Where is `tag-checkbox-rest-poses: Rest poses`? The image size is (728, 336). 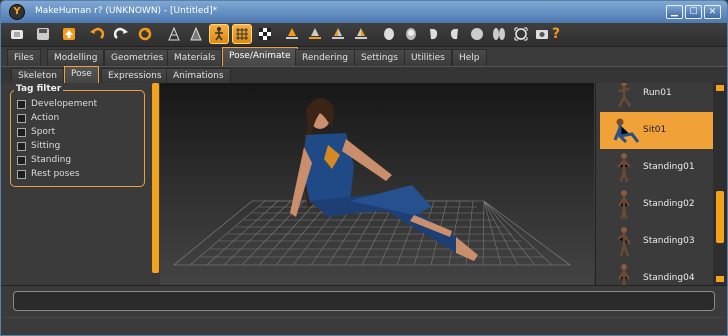
tag-checkbox-rest-poses: Rest poses is located at coordinates (48, 174).